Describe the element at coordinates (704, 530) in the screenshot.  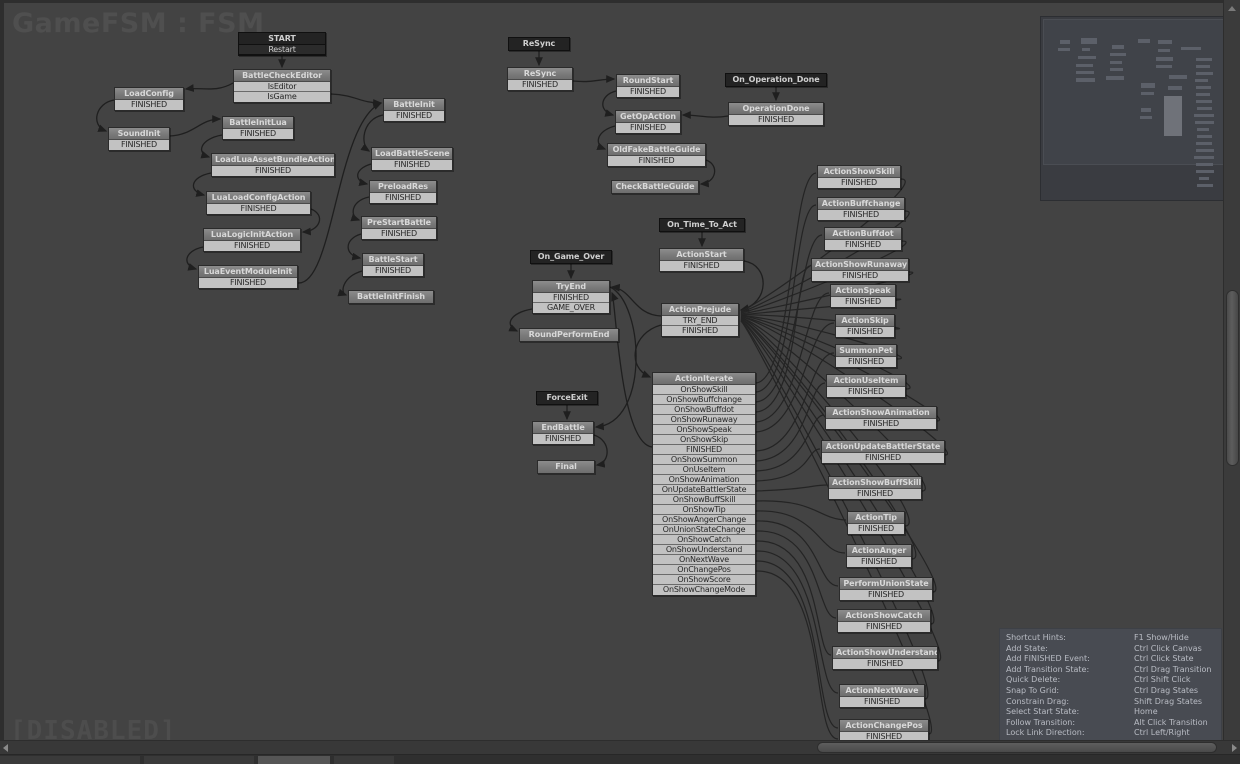
I see `state-event: OnUnionStateChange` at that location.